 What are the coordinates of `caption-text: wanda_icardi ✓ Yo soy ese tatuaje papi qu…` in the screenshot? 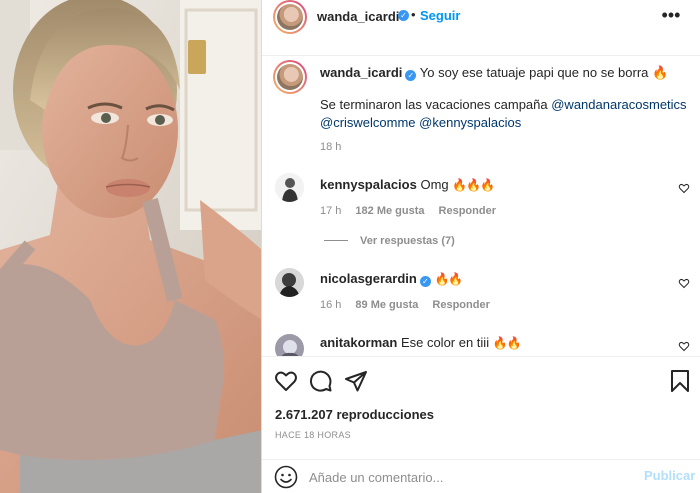 It's located at (500, 73).